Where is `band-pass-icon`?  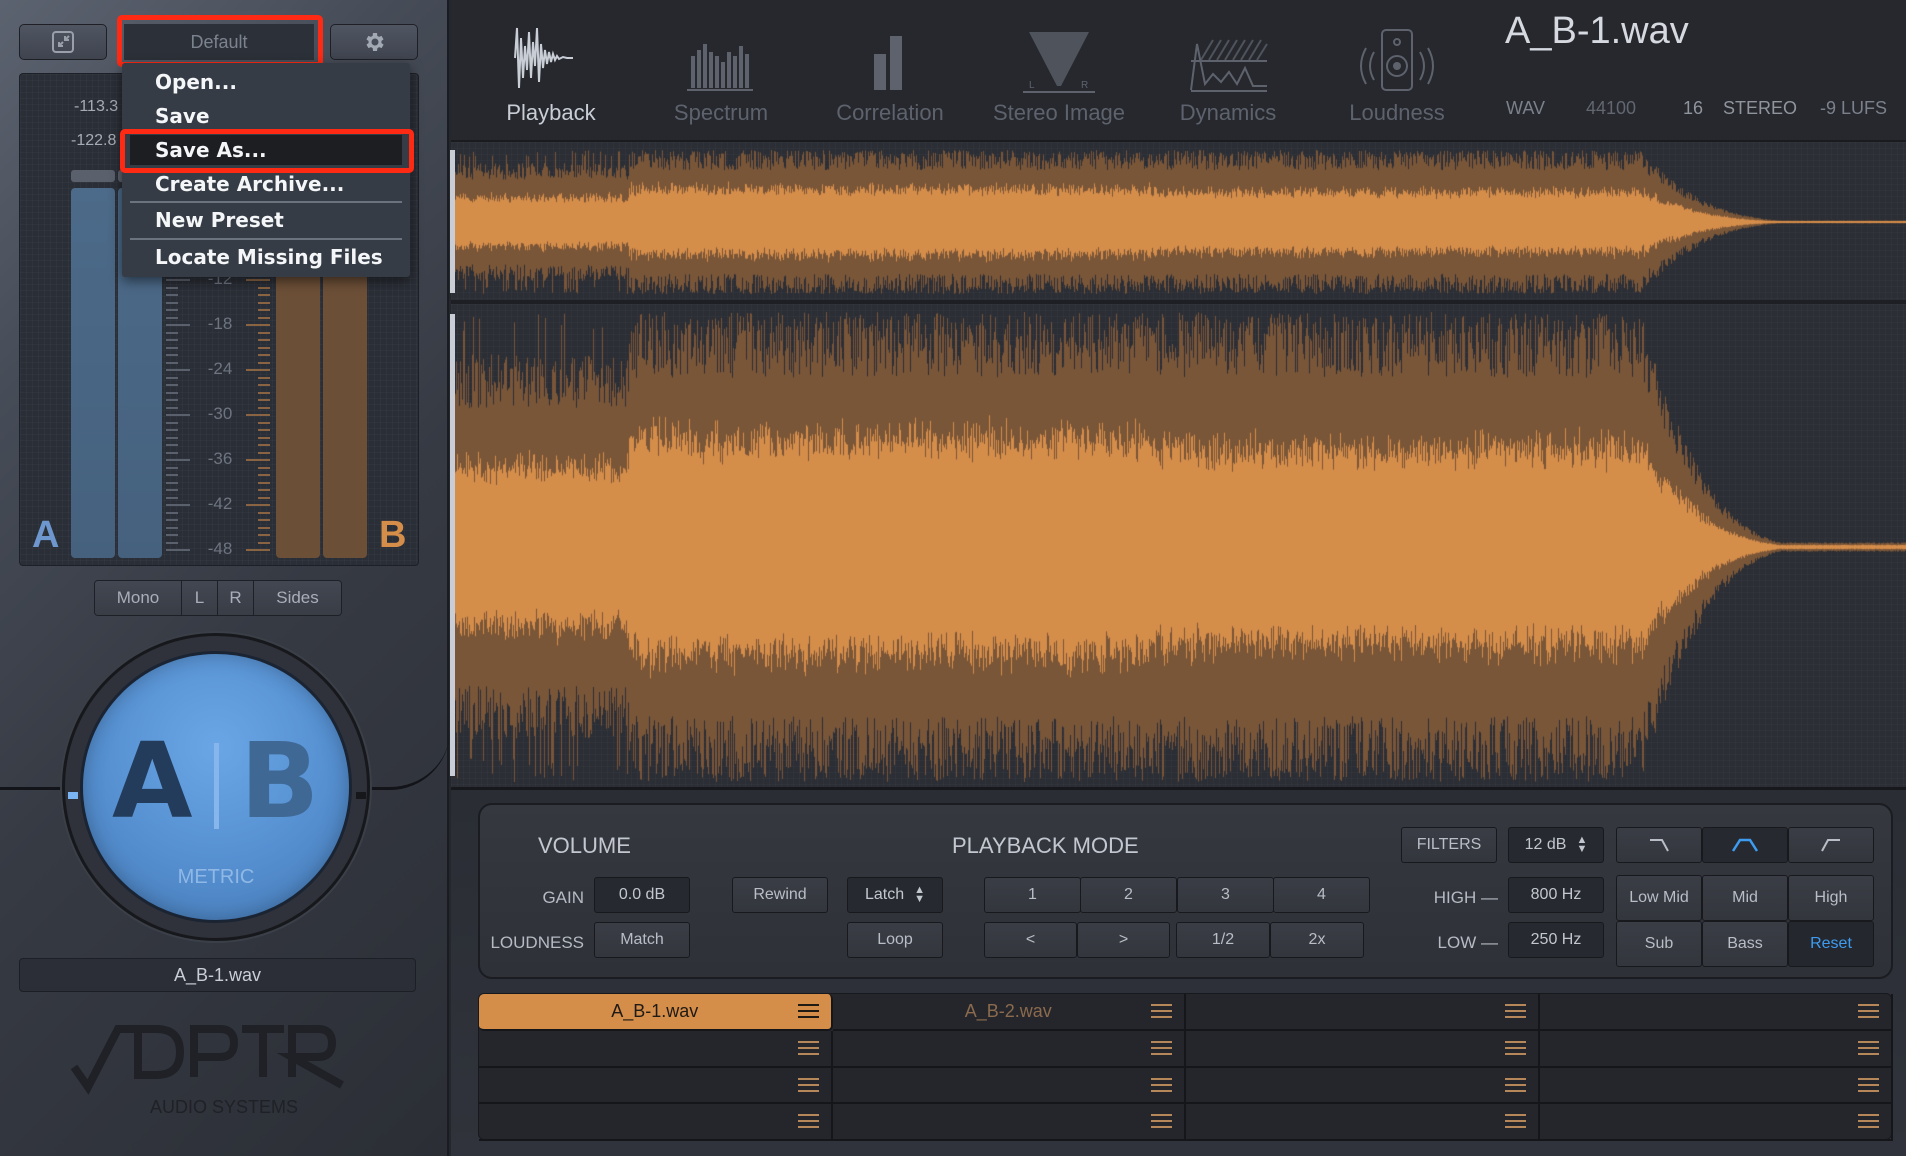
band-pass-icon is located at coordinates (1745, 845).